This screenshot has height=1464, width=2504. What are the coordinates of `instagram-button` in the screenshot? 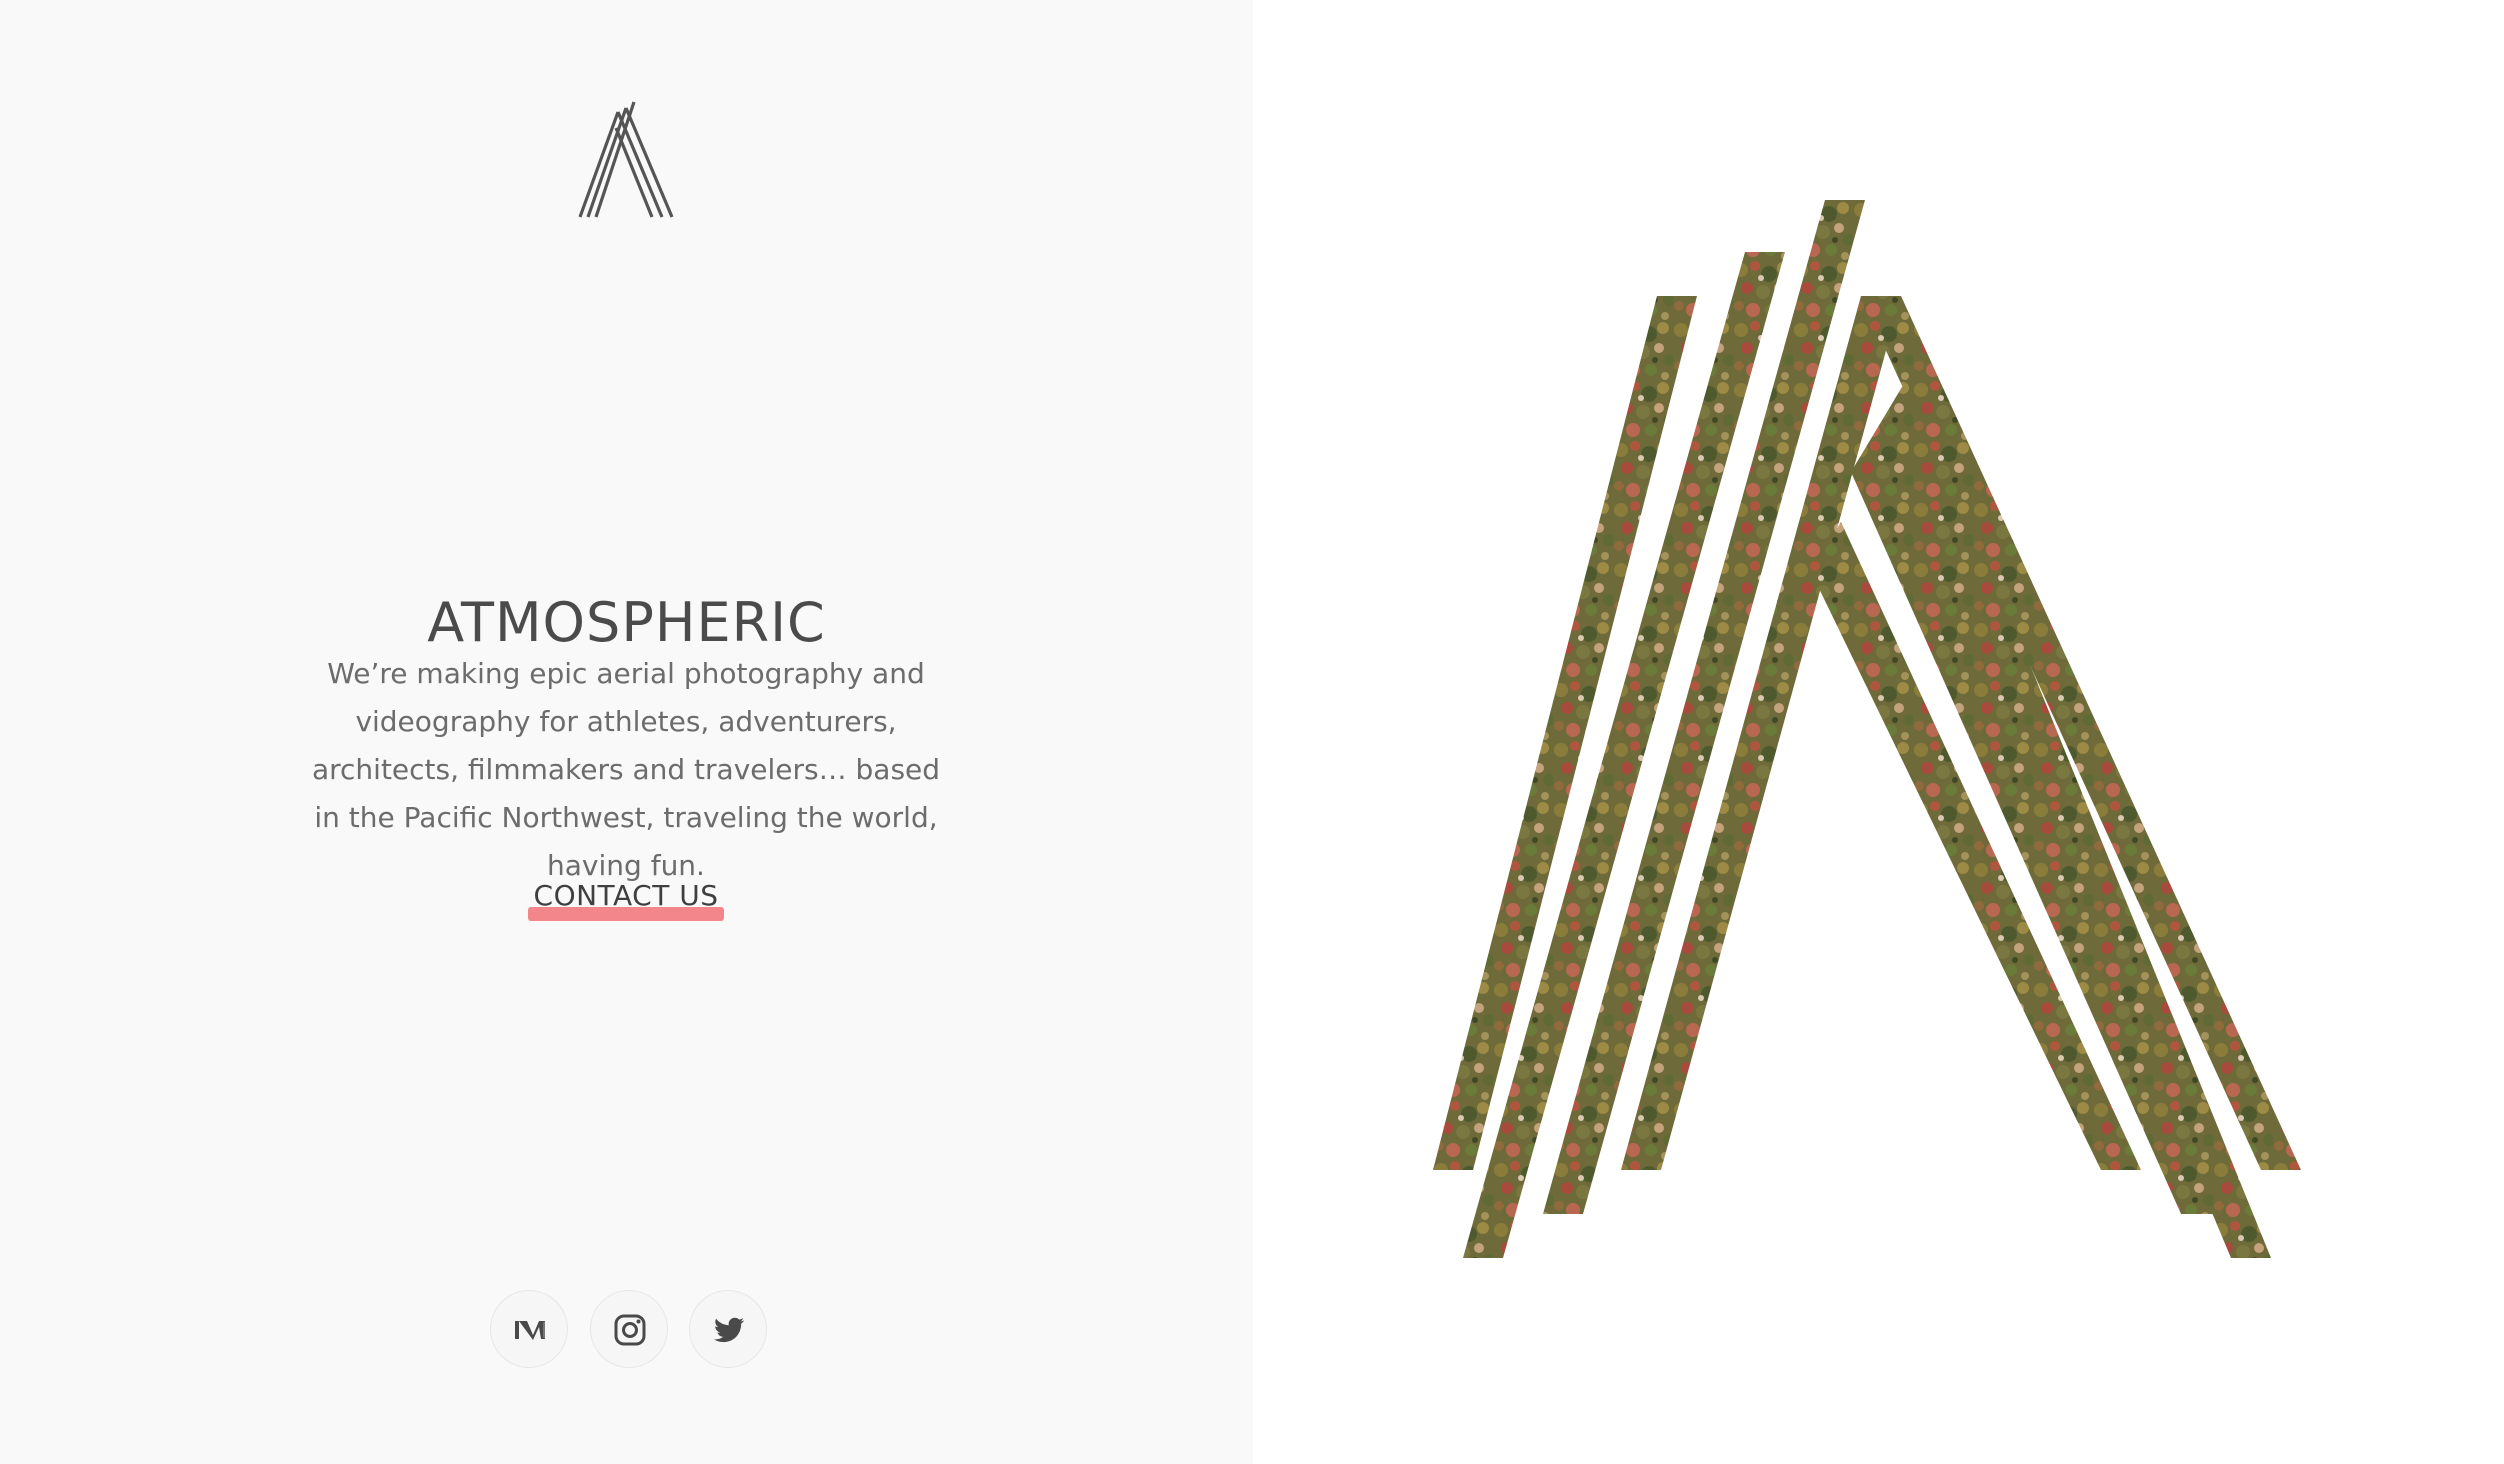 It's located at (629, 1329).